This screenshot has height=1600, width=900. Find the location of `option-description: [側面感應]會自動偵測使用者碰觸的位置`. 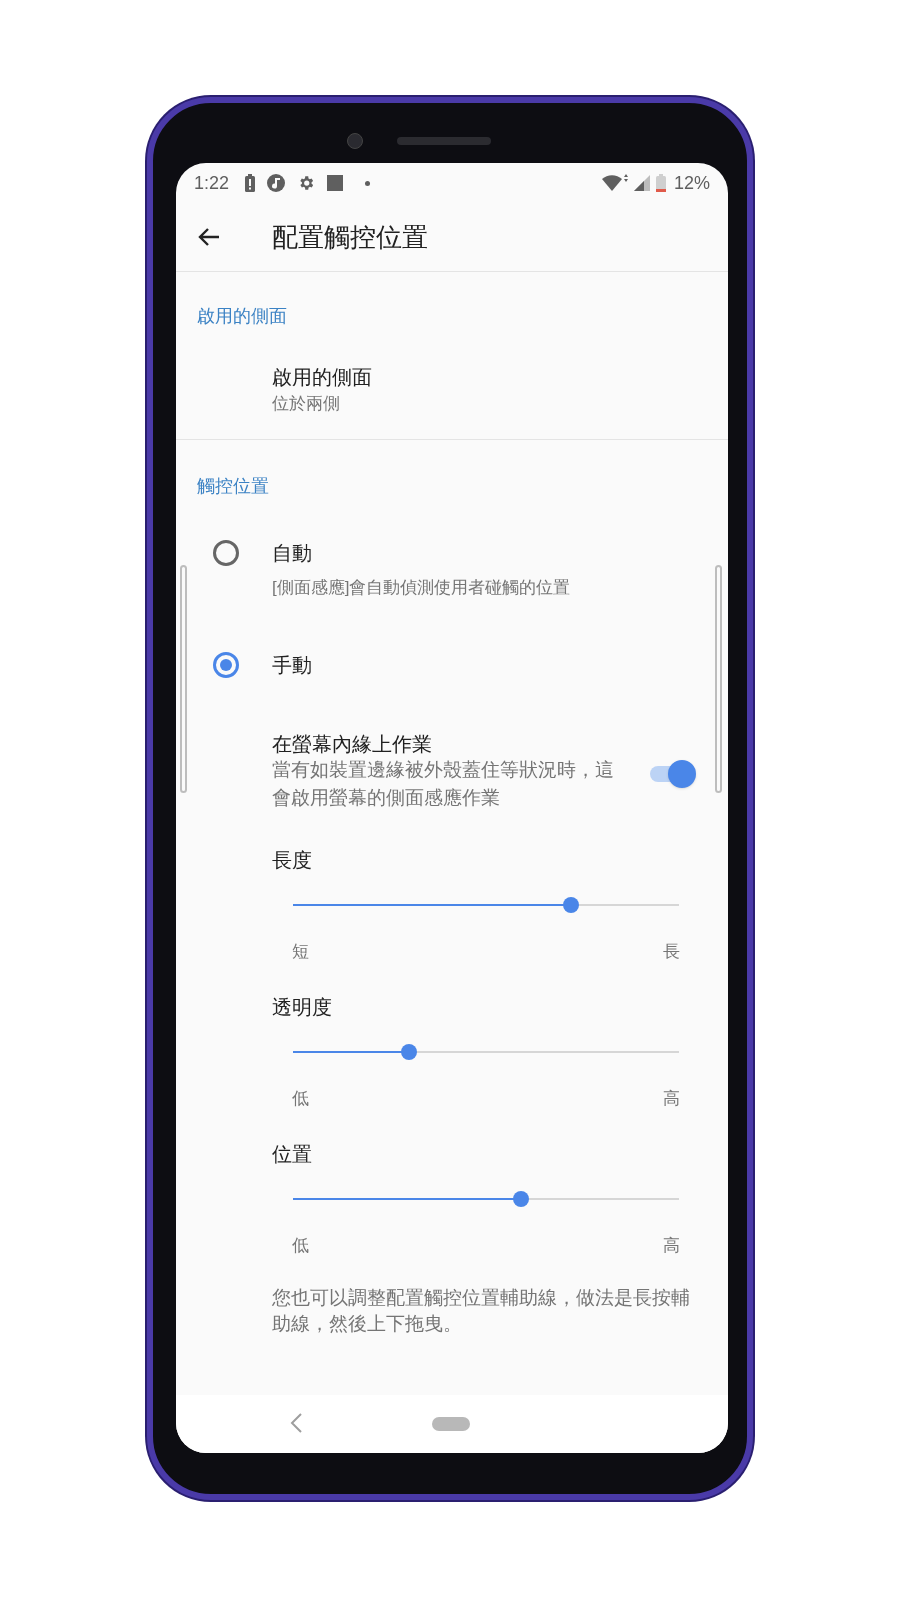

option-description: [側面感應]會自動偵測使用者碰觸的位置 is located at coordinates (421, 588).